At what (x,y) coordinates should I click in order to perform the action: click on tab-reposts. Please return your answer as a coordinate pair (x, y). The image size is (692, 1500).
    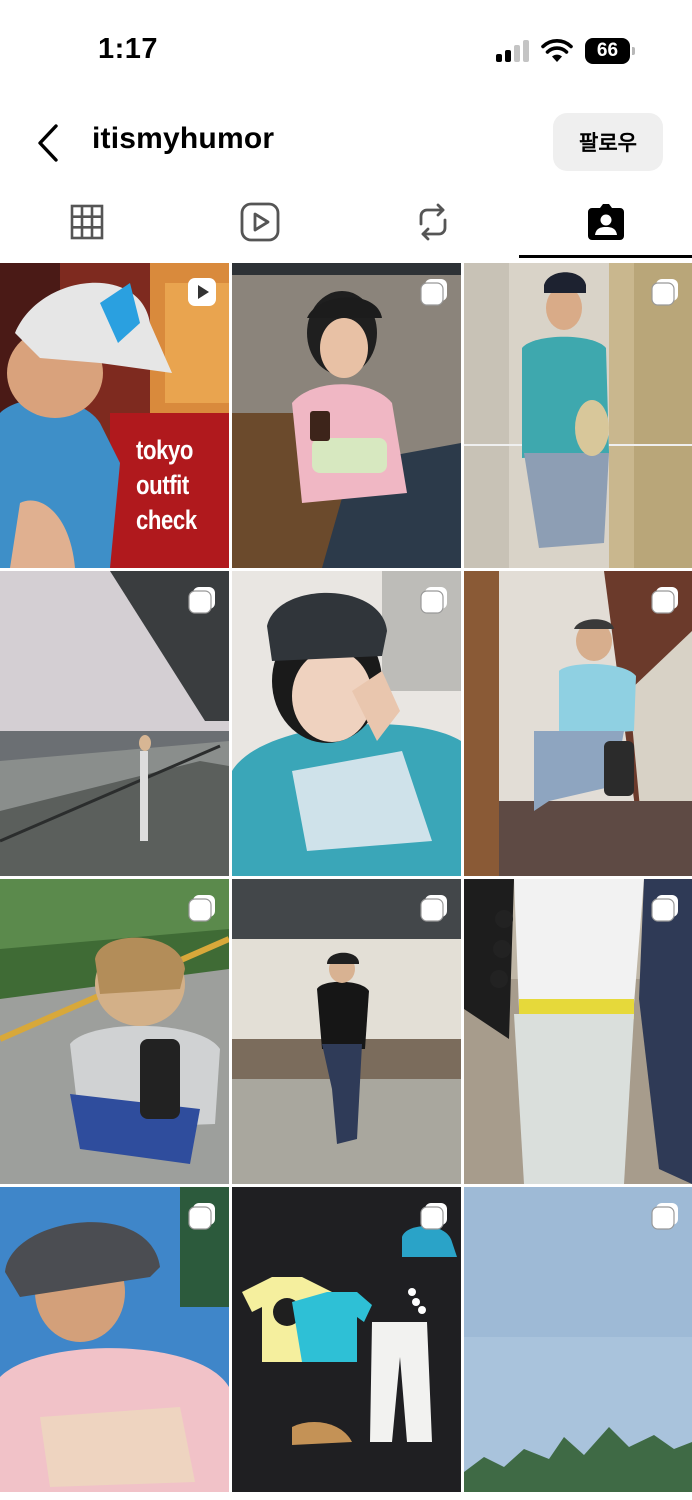
    Looking at the image, I should click on (432, 222).